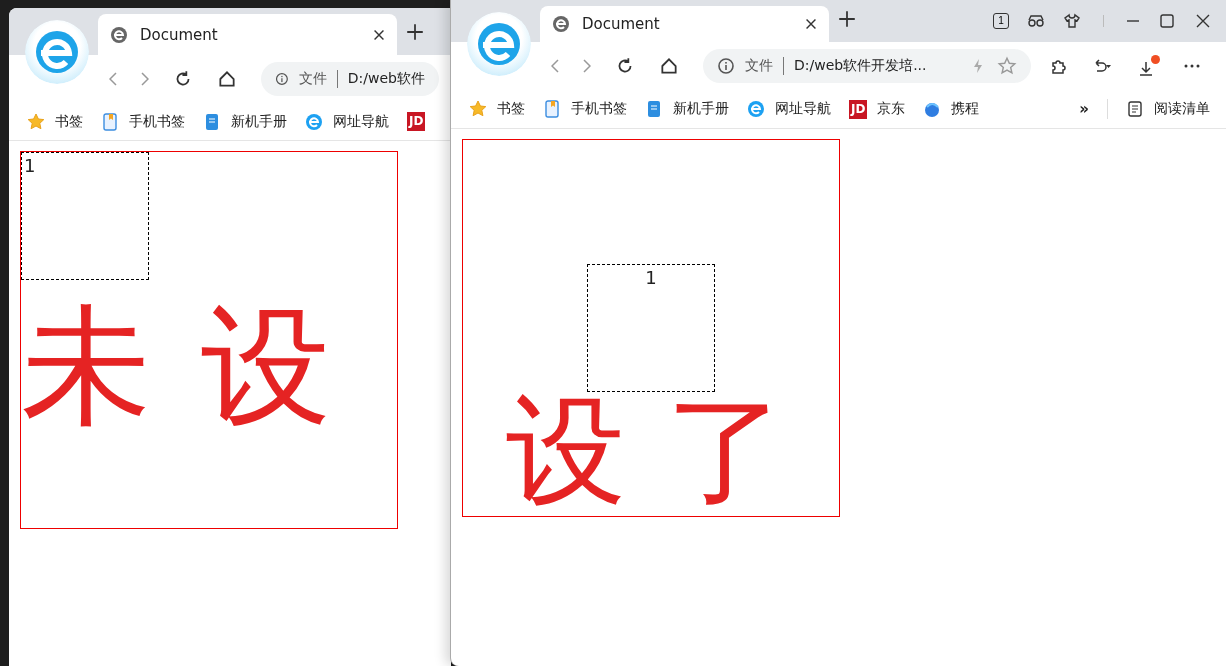 The height and width of the screenshot is (666, 1226). I want to click on glasses-icon-art, so click(1036, 21).